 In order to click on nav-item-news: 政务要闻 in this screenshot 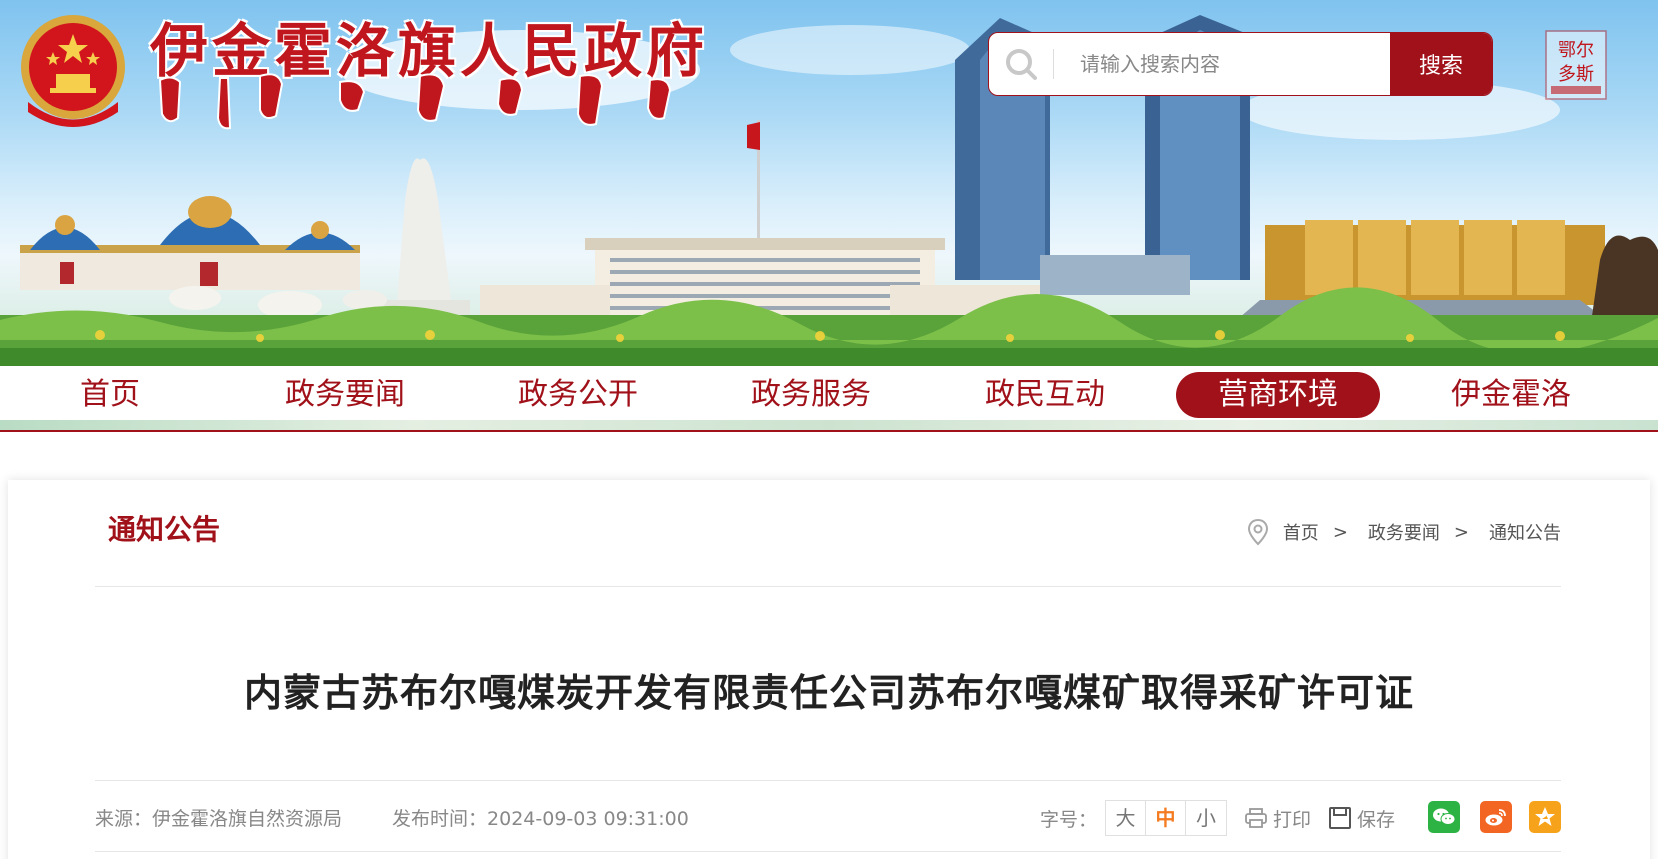, I will do `click(345, 395)`.